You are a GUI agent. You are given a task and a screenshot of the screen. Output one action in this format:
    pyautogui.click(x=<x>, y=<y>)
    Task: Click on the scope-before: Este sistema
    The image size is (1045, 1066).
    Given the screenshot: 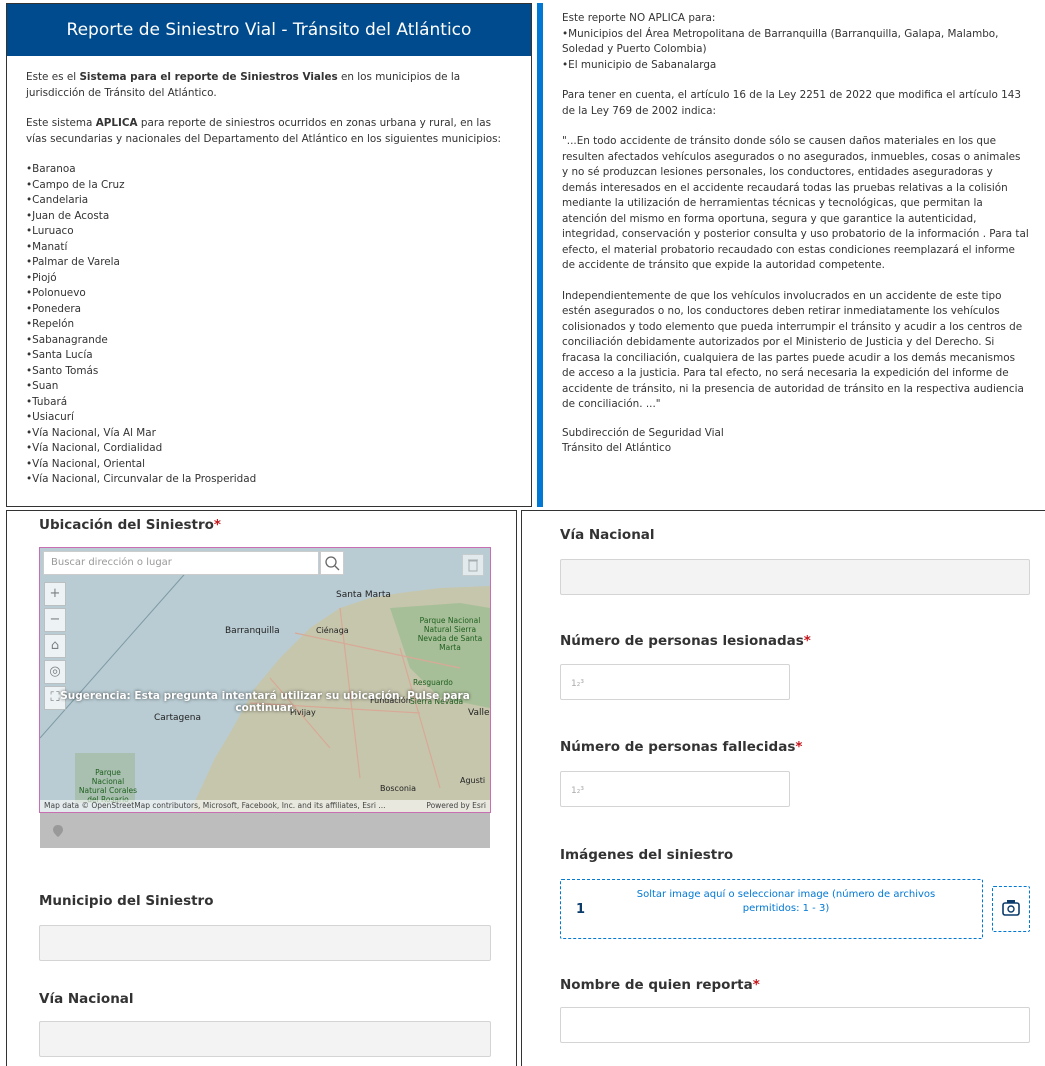 What is the action you would take?
    pyautogui.click(x=61, y=123)
    